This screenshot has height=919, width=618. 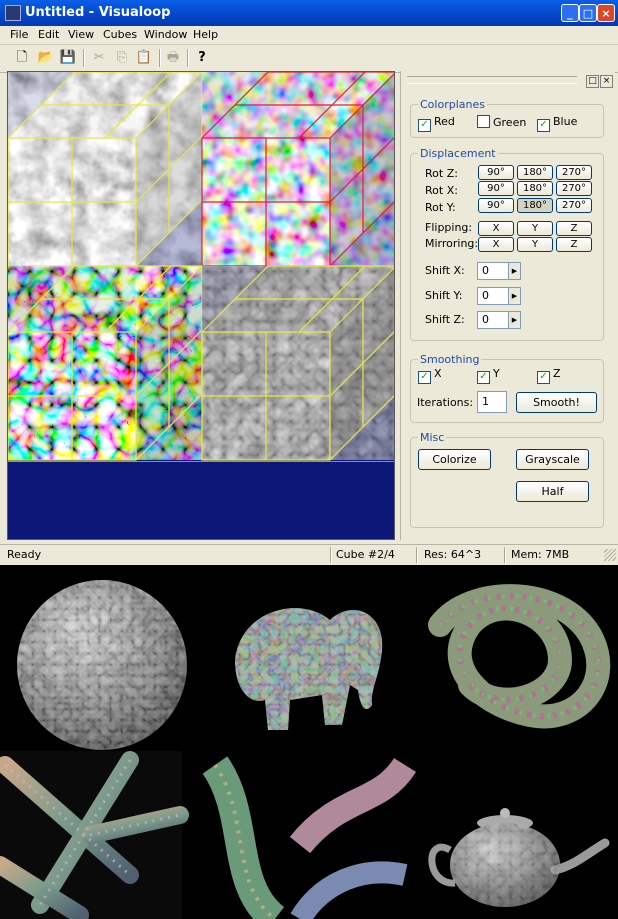 I want to click on smooth-x-checkbox: ✓ X, so click(x=430, y=375).